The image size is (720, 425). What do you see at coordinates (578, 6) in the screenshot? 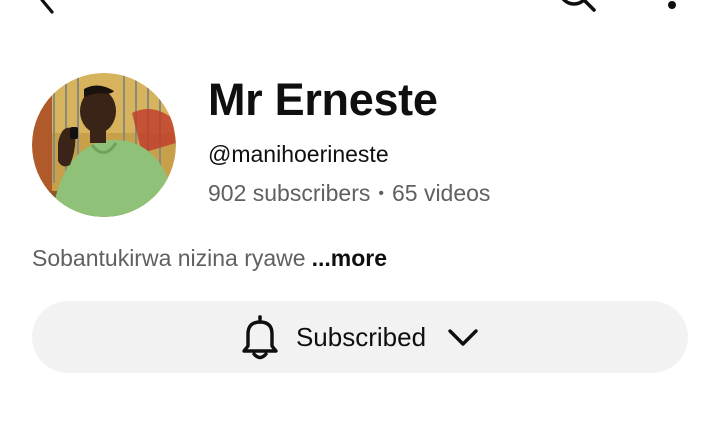
I see `search-icon` at bounding box center [578, 6].